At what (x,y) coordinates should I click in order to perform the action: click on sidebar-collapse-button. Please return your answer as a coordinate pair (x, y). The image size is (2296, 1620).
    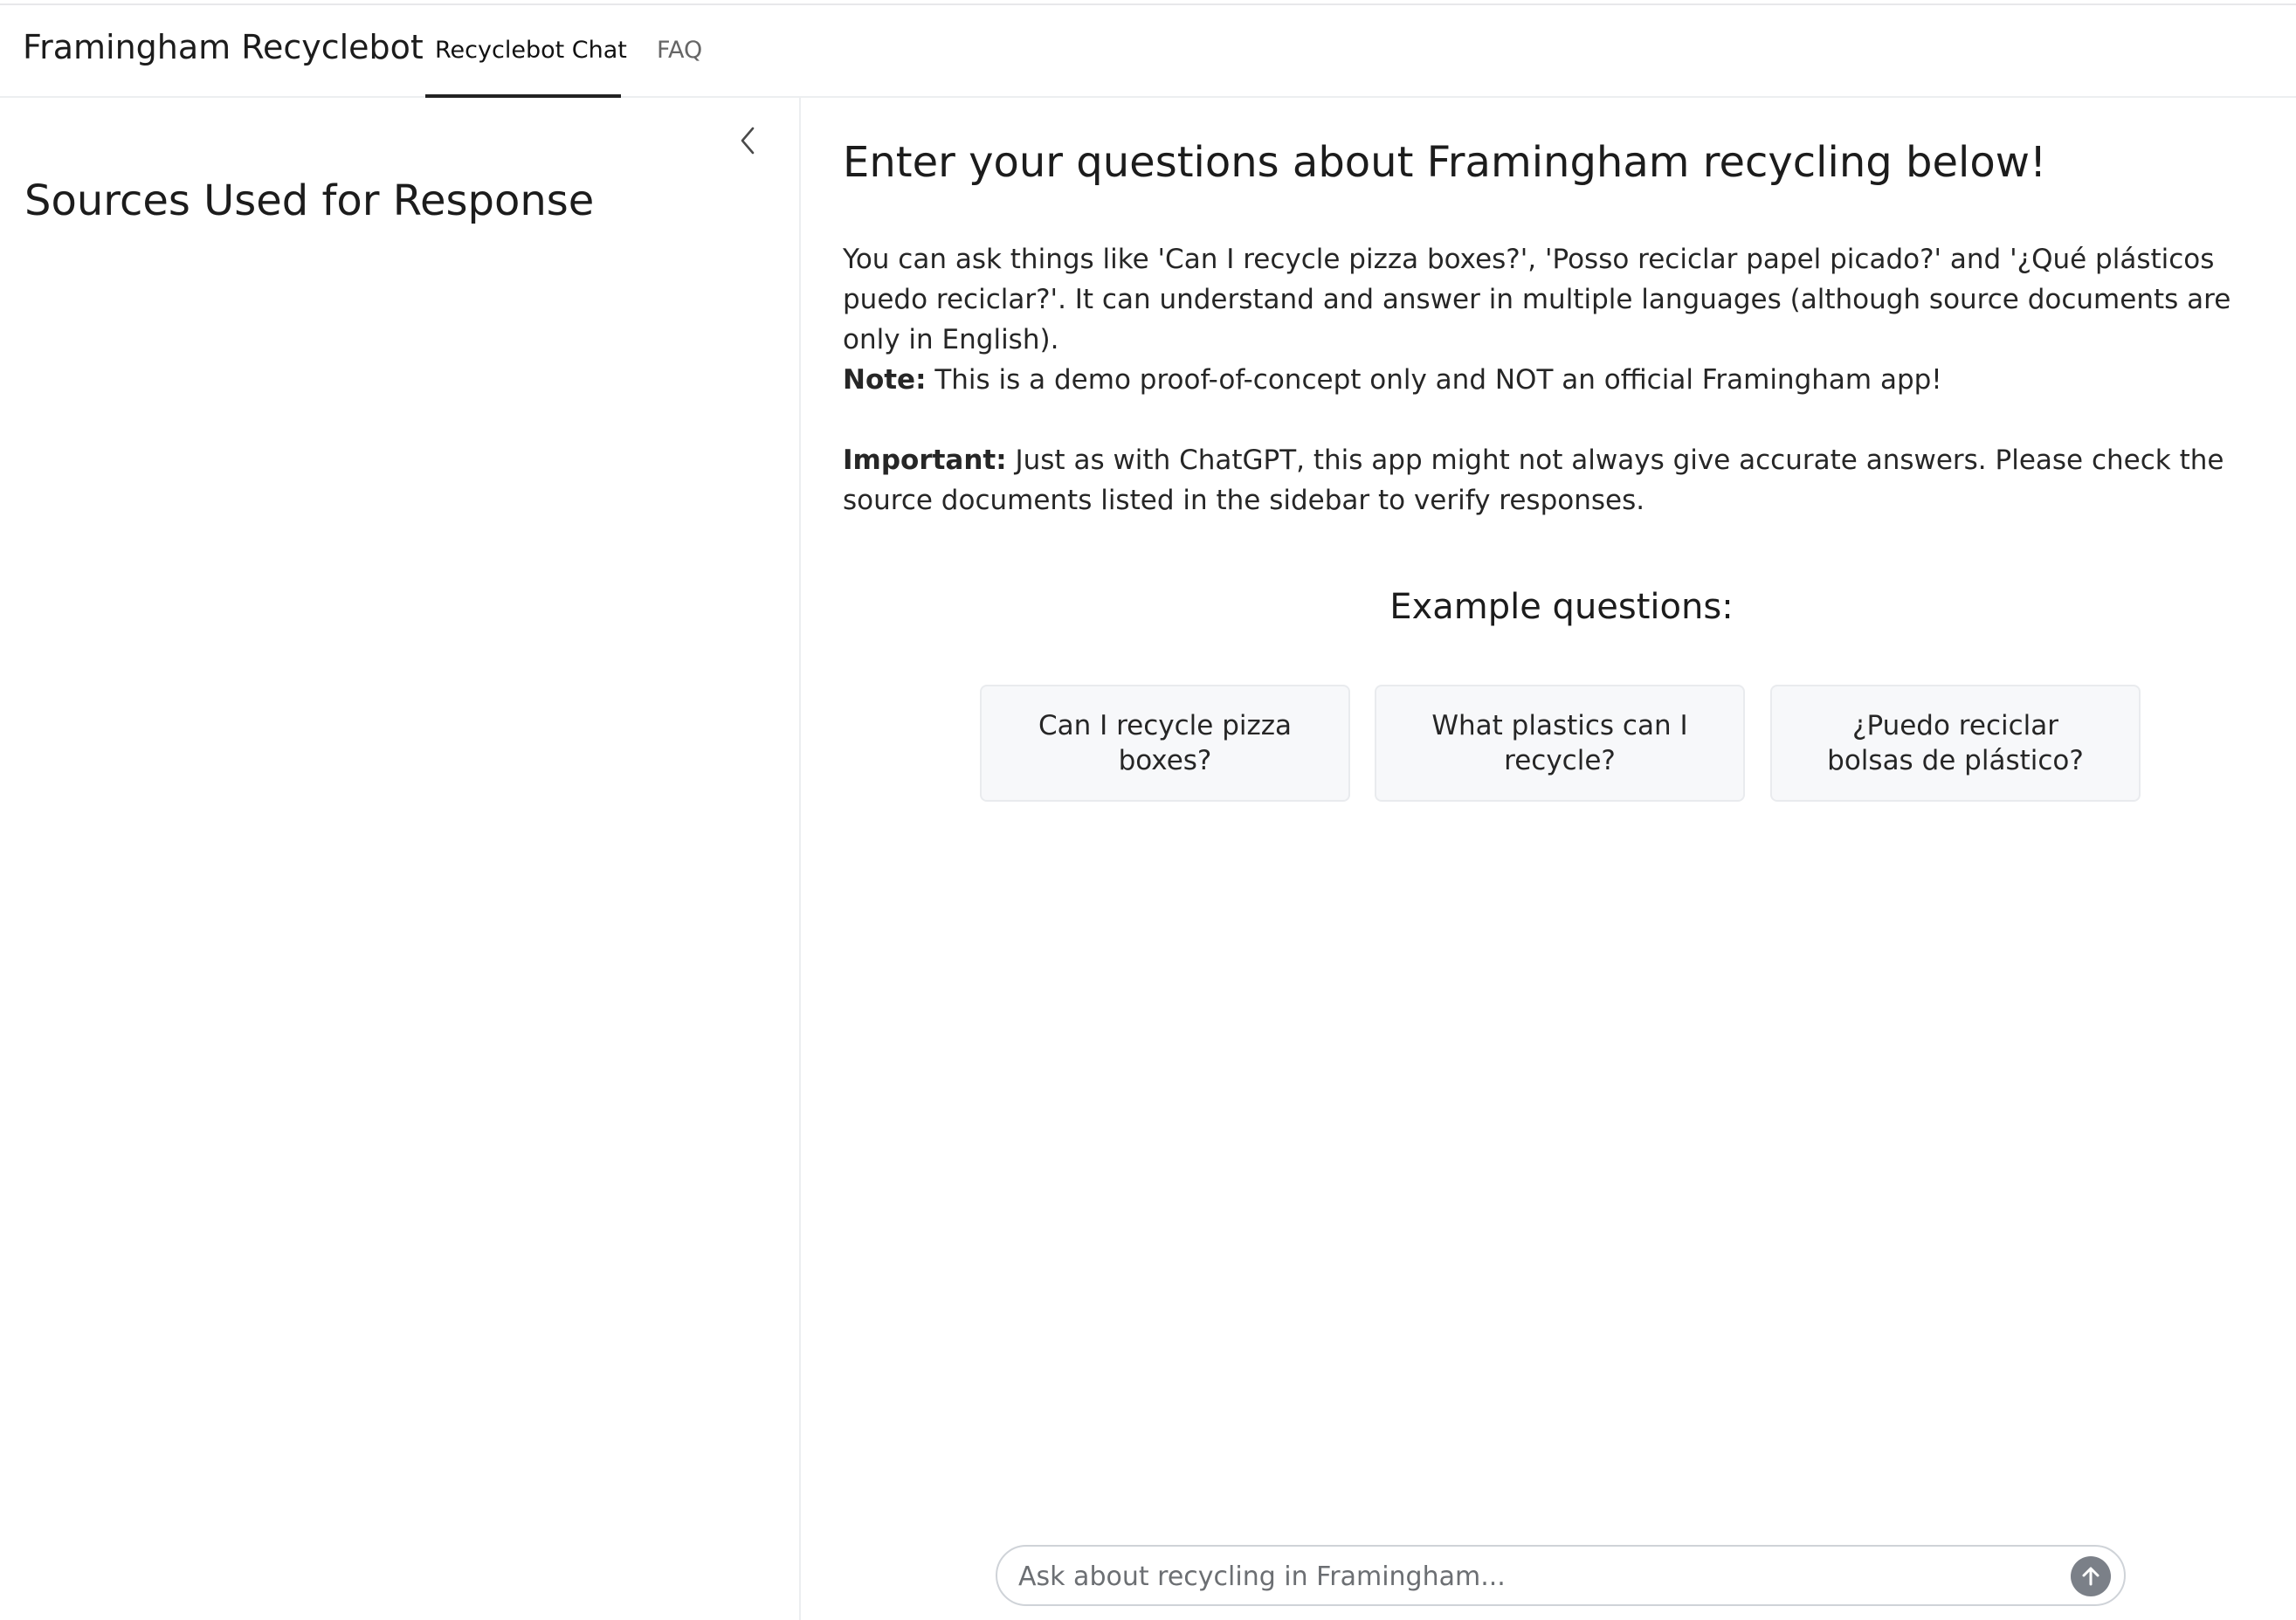
    Looking at the image, I should click on (748, 140).